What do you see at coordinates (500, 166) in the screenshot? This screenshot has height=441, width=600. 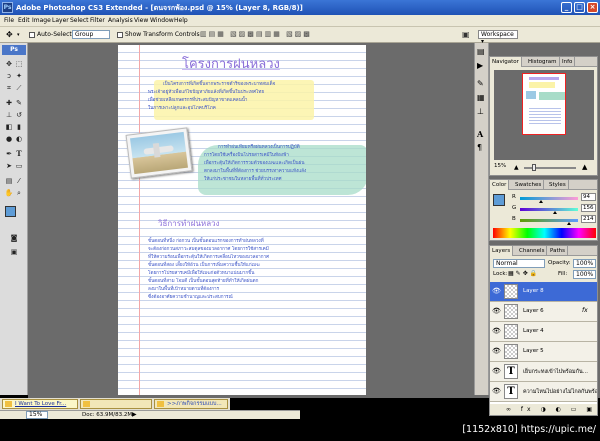 I see `navigator-zoom-value: 15%` at bounding box center [500, 166].